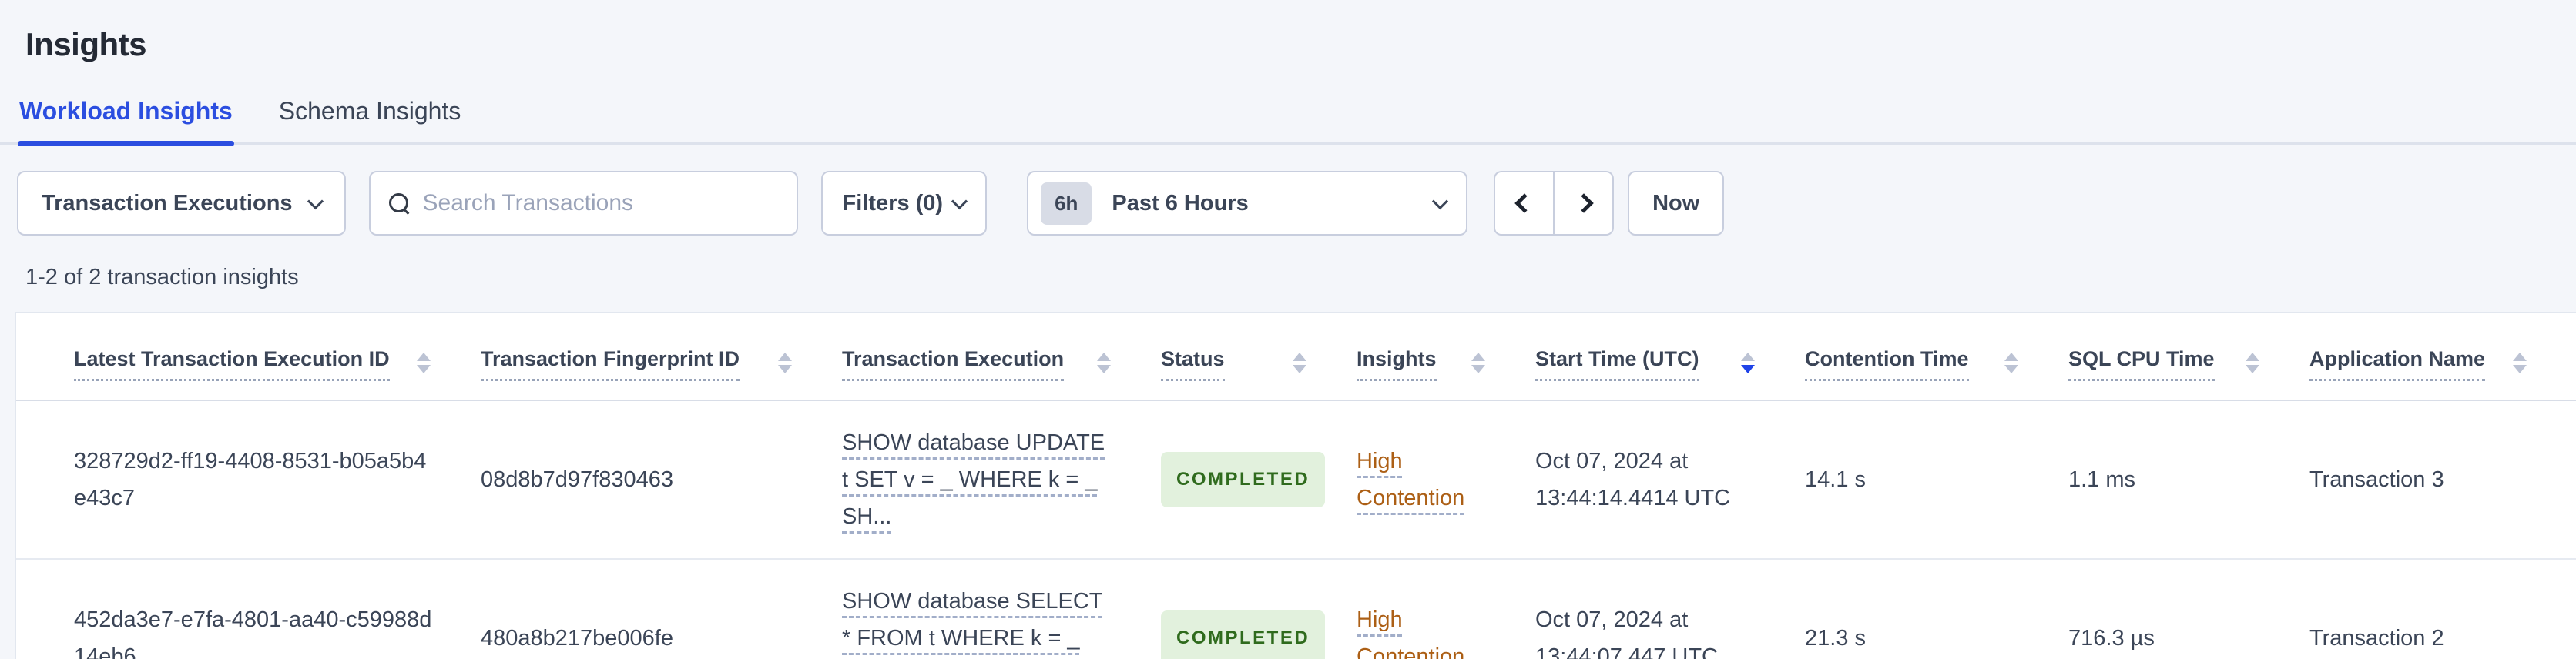 Image resolution: width=2576 pixels, height=659 pixels. I want to click on tab-bar: Workload Insights Schema Insights, so click(1288, 121).